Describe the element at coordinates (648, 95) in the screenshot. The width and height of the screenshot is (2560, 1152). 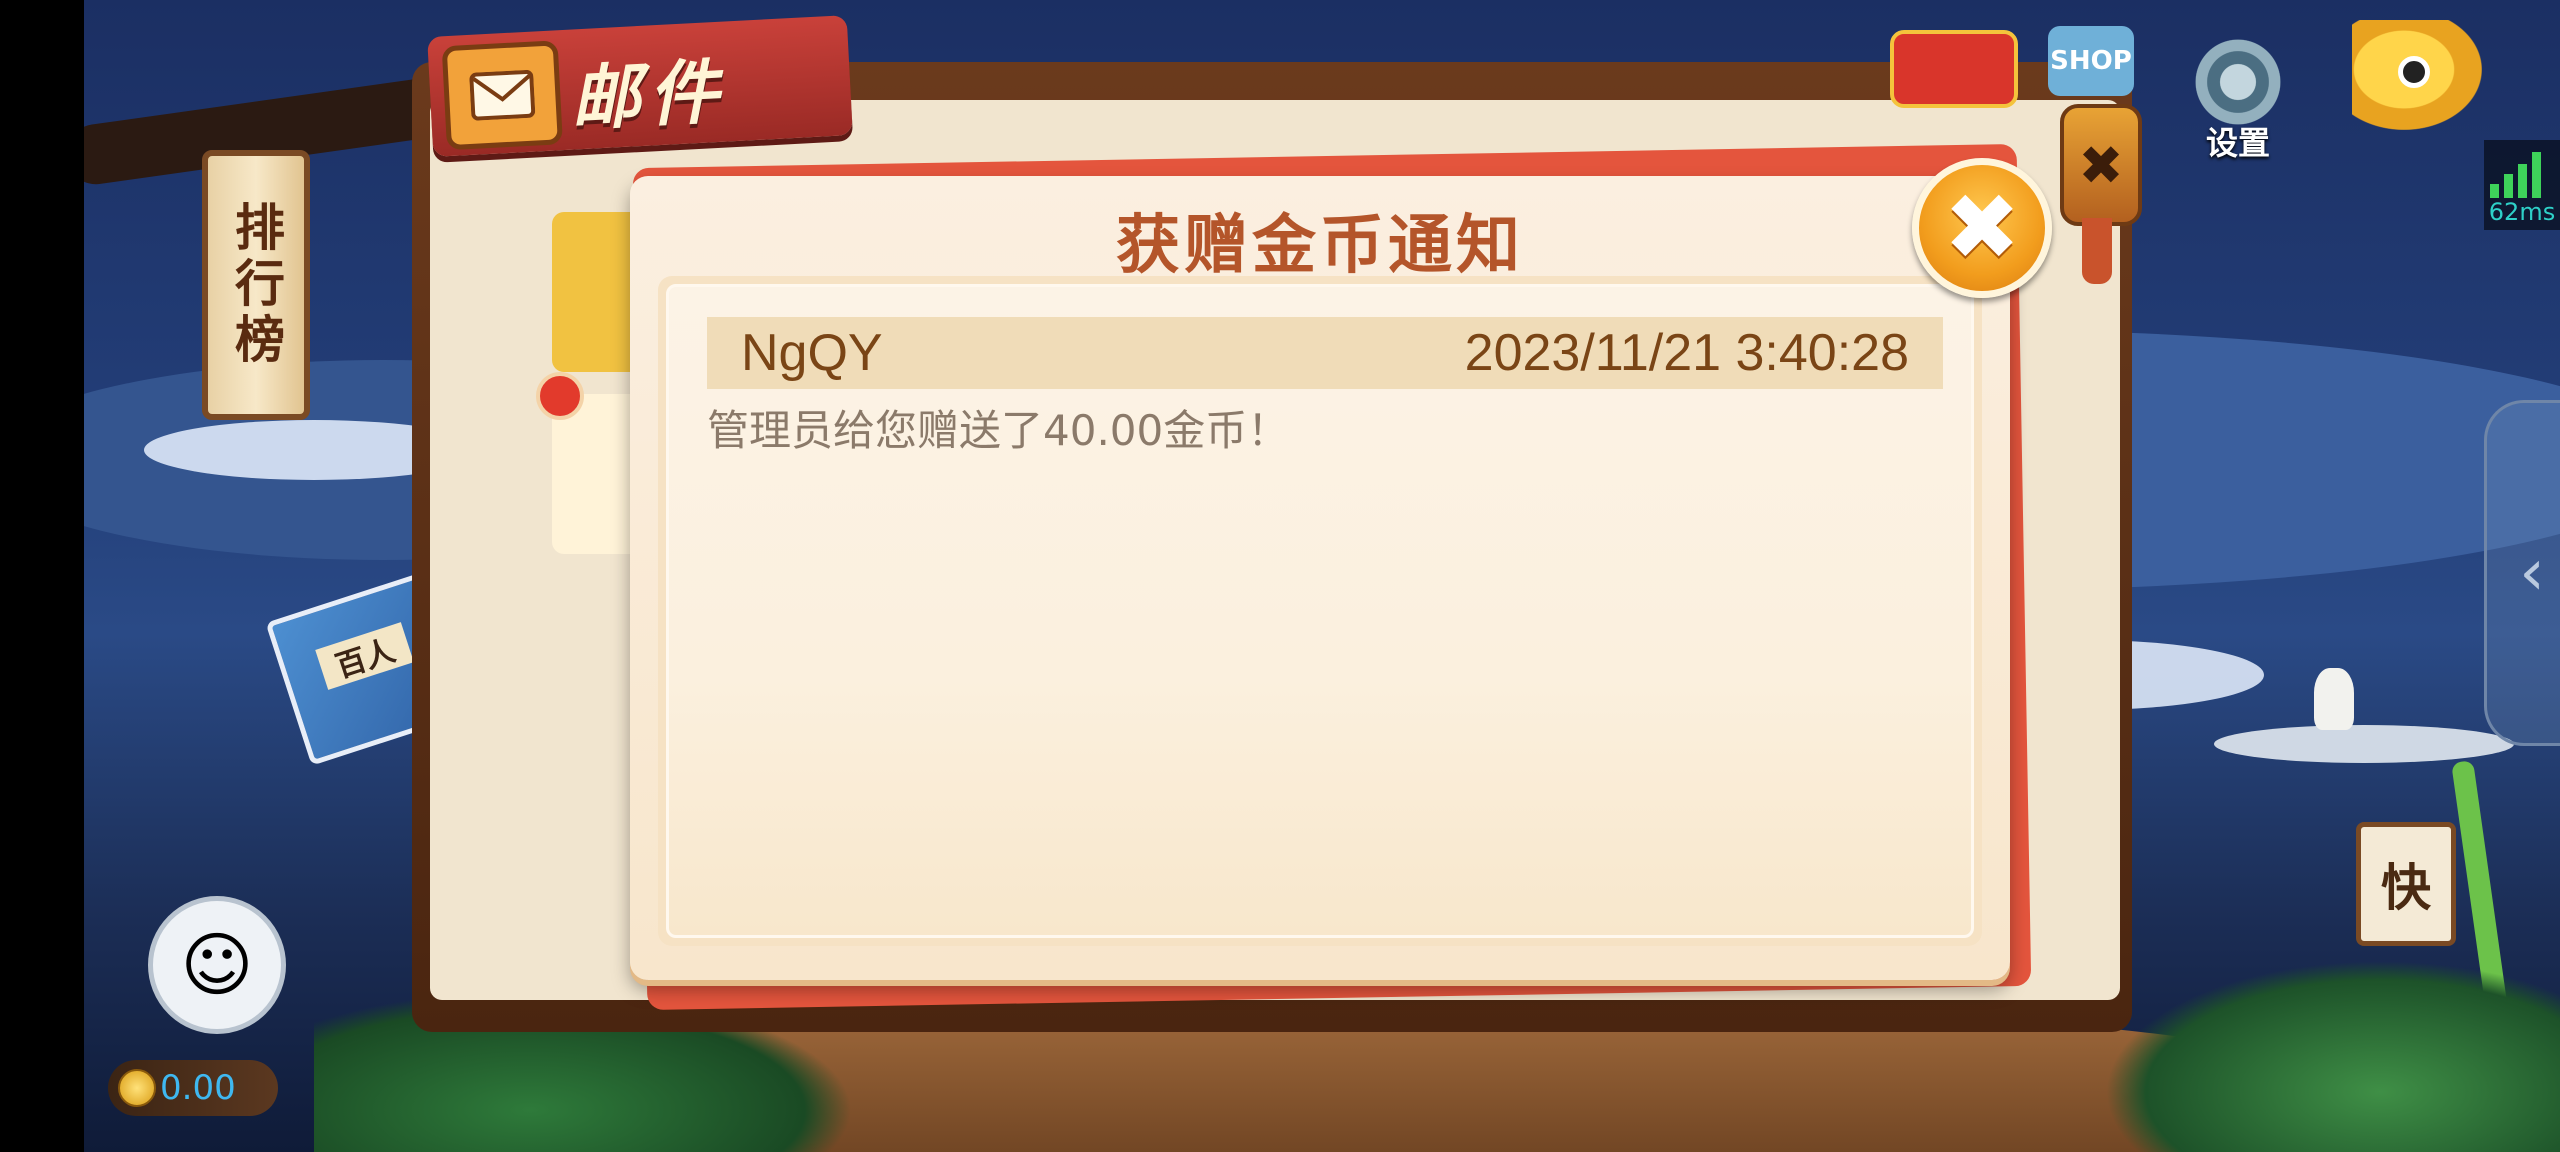
I see `mail-title: 邮件` at that location.